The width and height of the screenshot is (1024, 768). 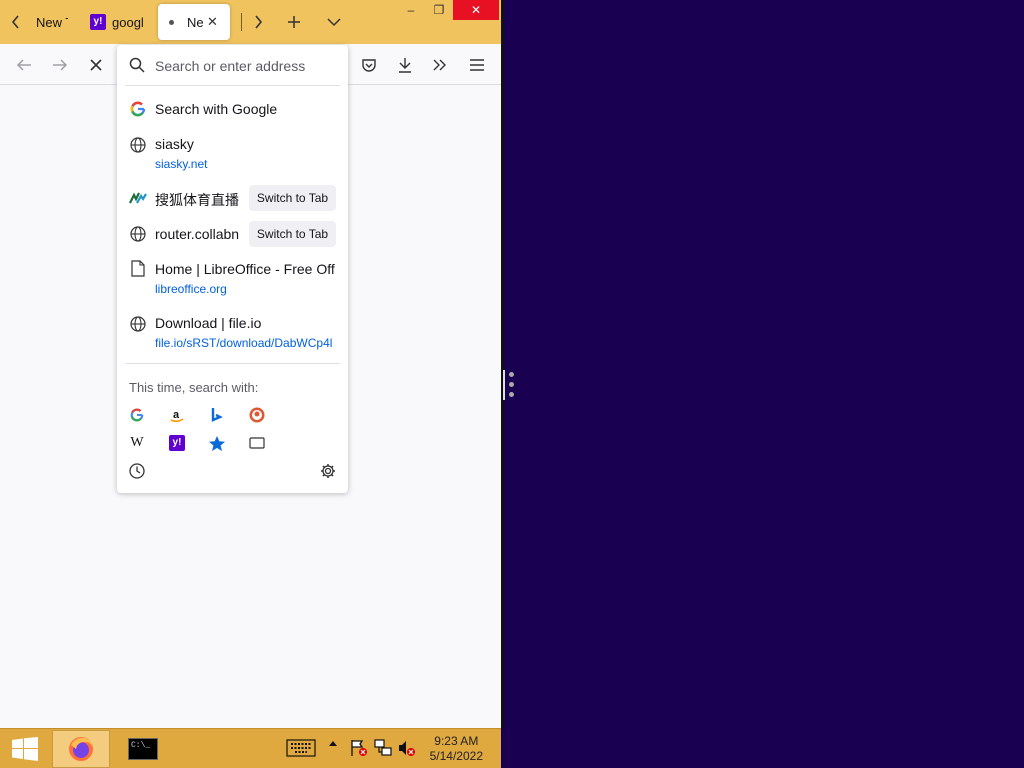 I want to click on restore-button: ❐, so click(x=439, y=10).